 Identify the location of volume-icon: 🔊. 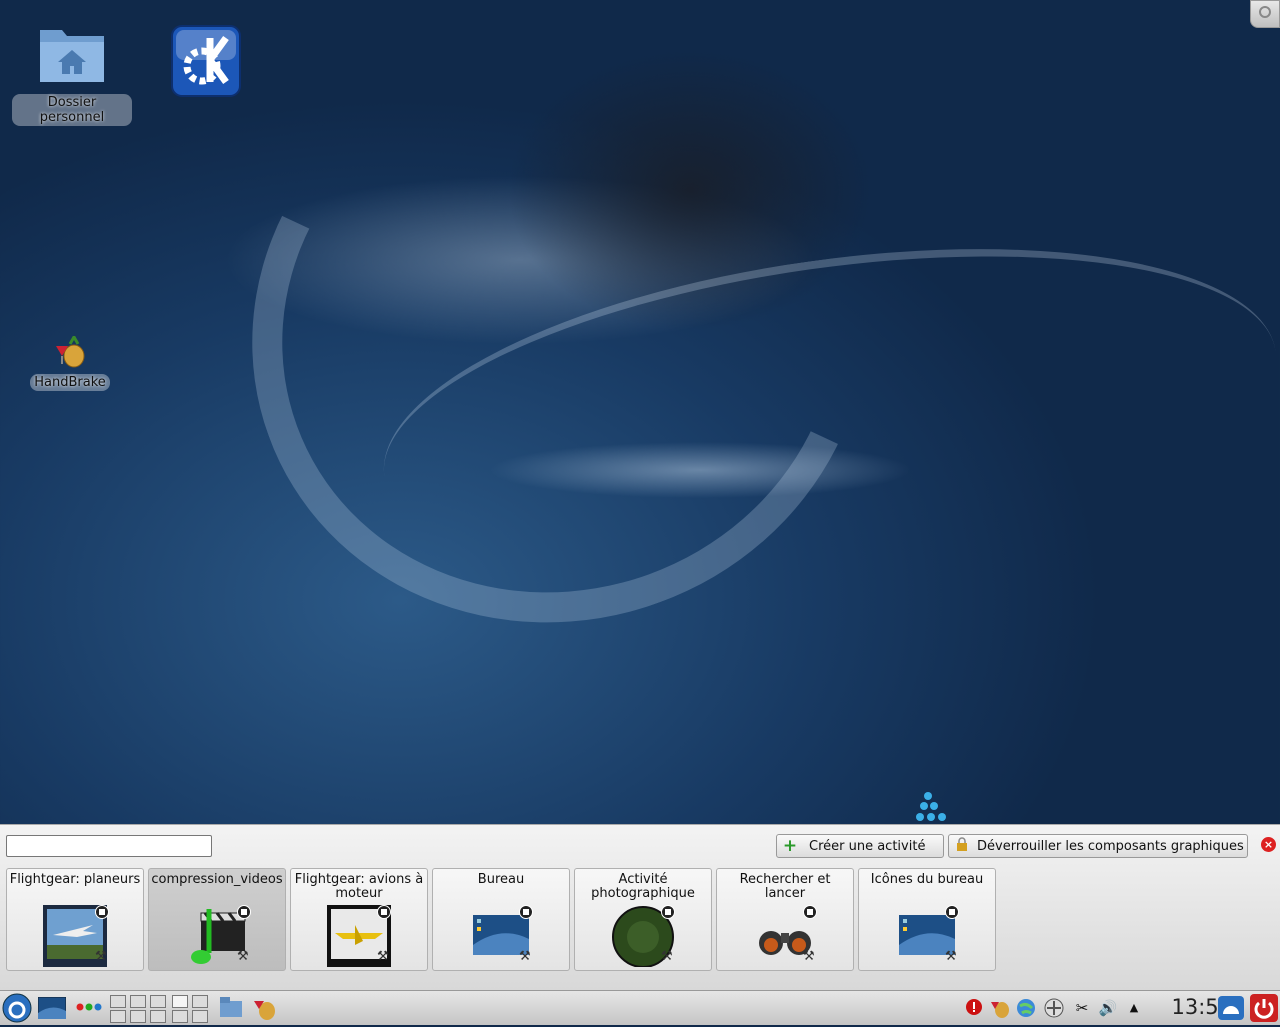
(1108, 1008).